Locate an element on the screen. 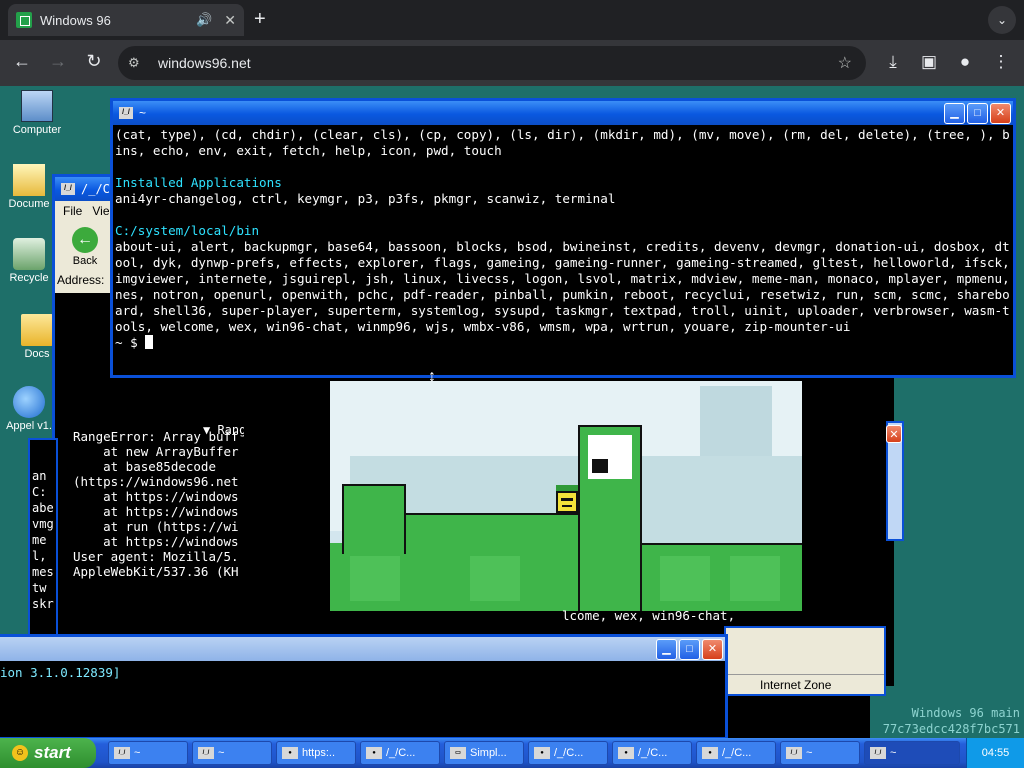 This screenshot has height=768, width=1024. back-button: ← Back is located at coordinates (85, 247).